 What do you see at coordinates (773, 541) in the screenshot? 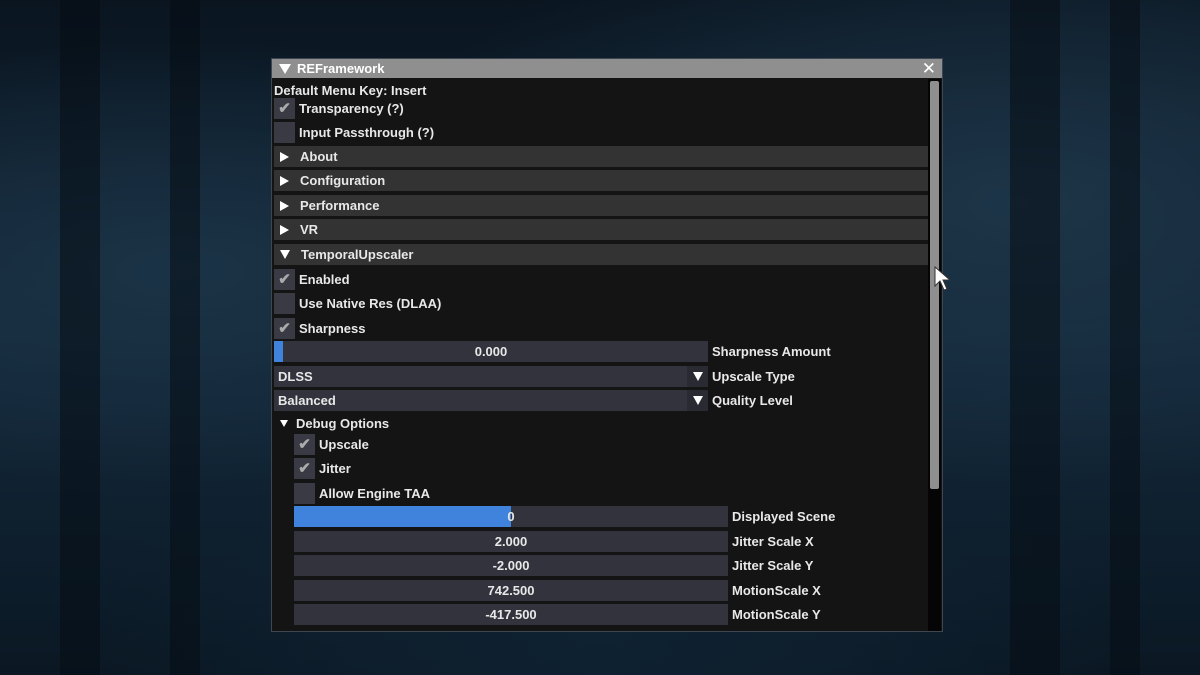
I see `jitter-scale-x-label: Jitter Scale X` at bounding box center [773, 541].